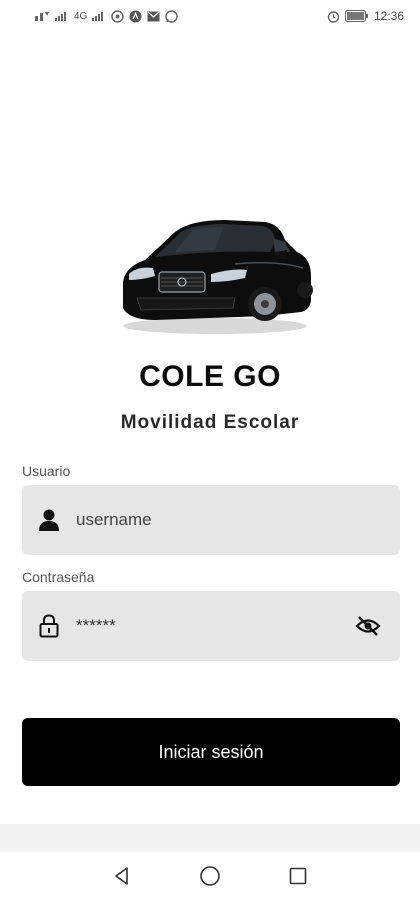 The image size is (420, 900). I want to click on alarm-icon, so click(333, 16).